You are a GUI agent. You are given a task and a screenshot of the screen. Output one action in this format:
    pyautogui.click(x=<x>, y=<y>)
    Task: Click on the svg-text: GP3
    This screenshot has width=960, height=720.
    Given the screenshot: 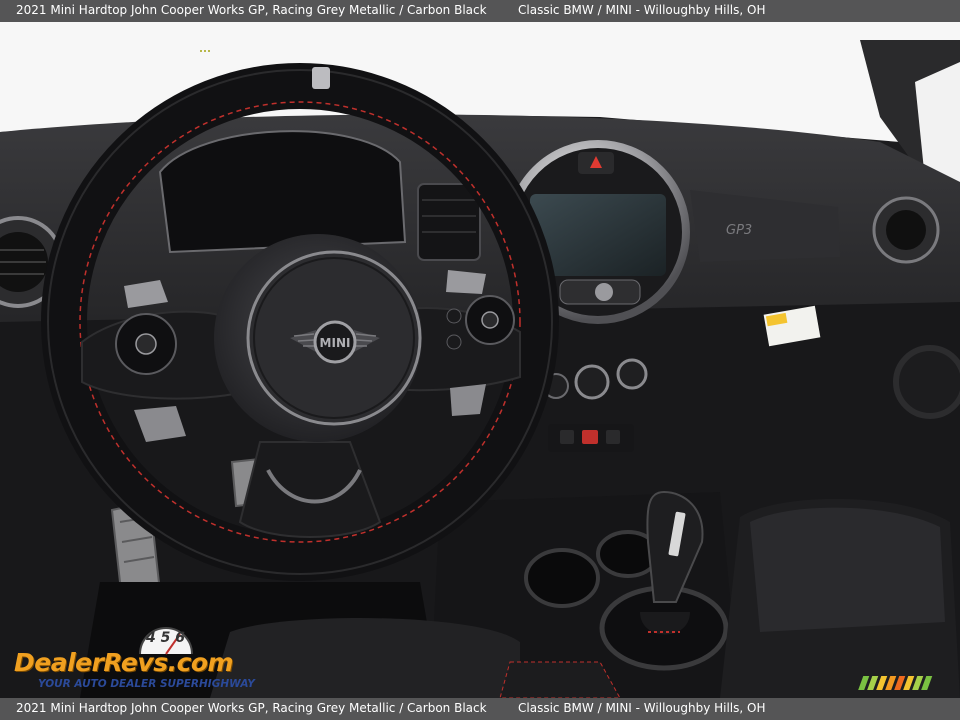 What is the action you would take?
    pyautogui.click(x=739, y=230)
    